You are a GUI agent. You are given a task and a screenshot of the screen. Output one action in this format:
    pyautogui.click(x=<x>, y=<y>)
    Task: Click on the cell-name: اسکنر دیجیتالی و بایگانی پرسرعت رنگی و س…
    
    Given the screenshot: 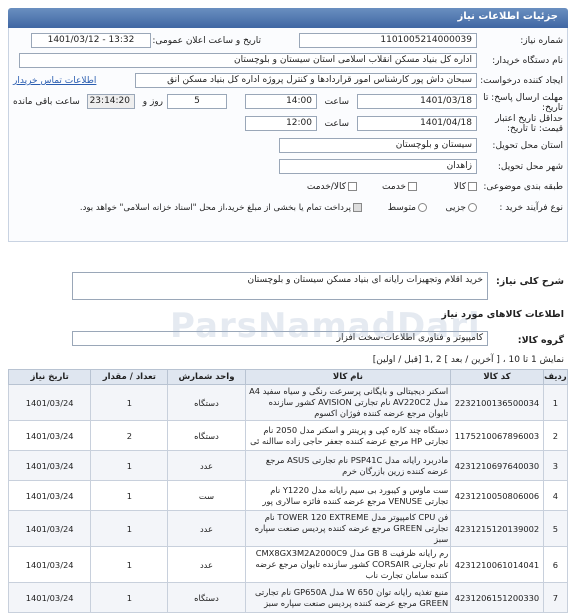 What is the action you would take?
    pyautogui.click(x=348, y=402)
    